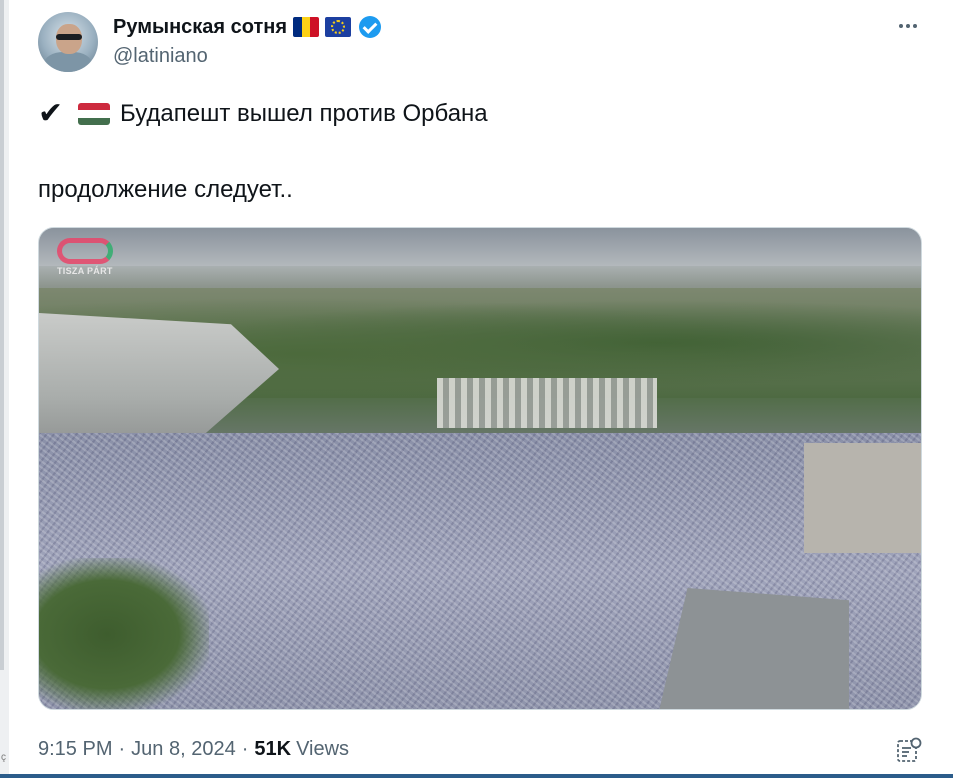  What do you see at coordinates (304, 113) in the screenshot?
I see `tweet-text-1: Будапешт вышел против Орбана` at bounding box center [304, 113].